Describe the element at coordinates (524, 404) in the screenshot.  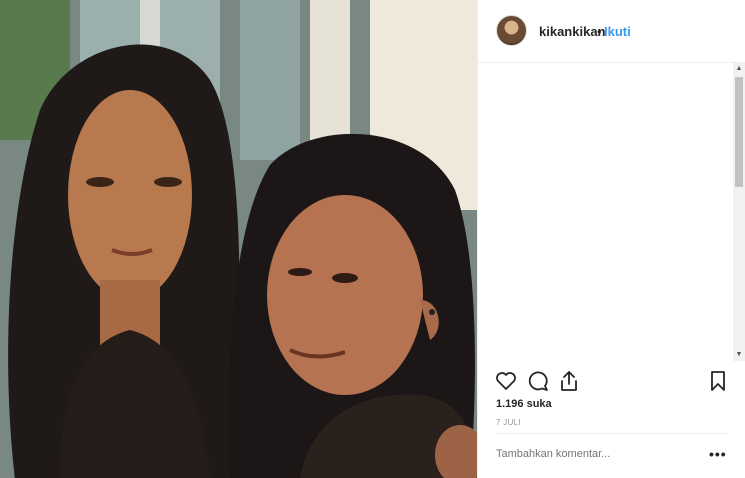
I see `likes-count: 1.196 suka` at that location.